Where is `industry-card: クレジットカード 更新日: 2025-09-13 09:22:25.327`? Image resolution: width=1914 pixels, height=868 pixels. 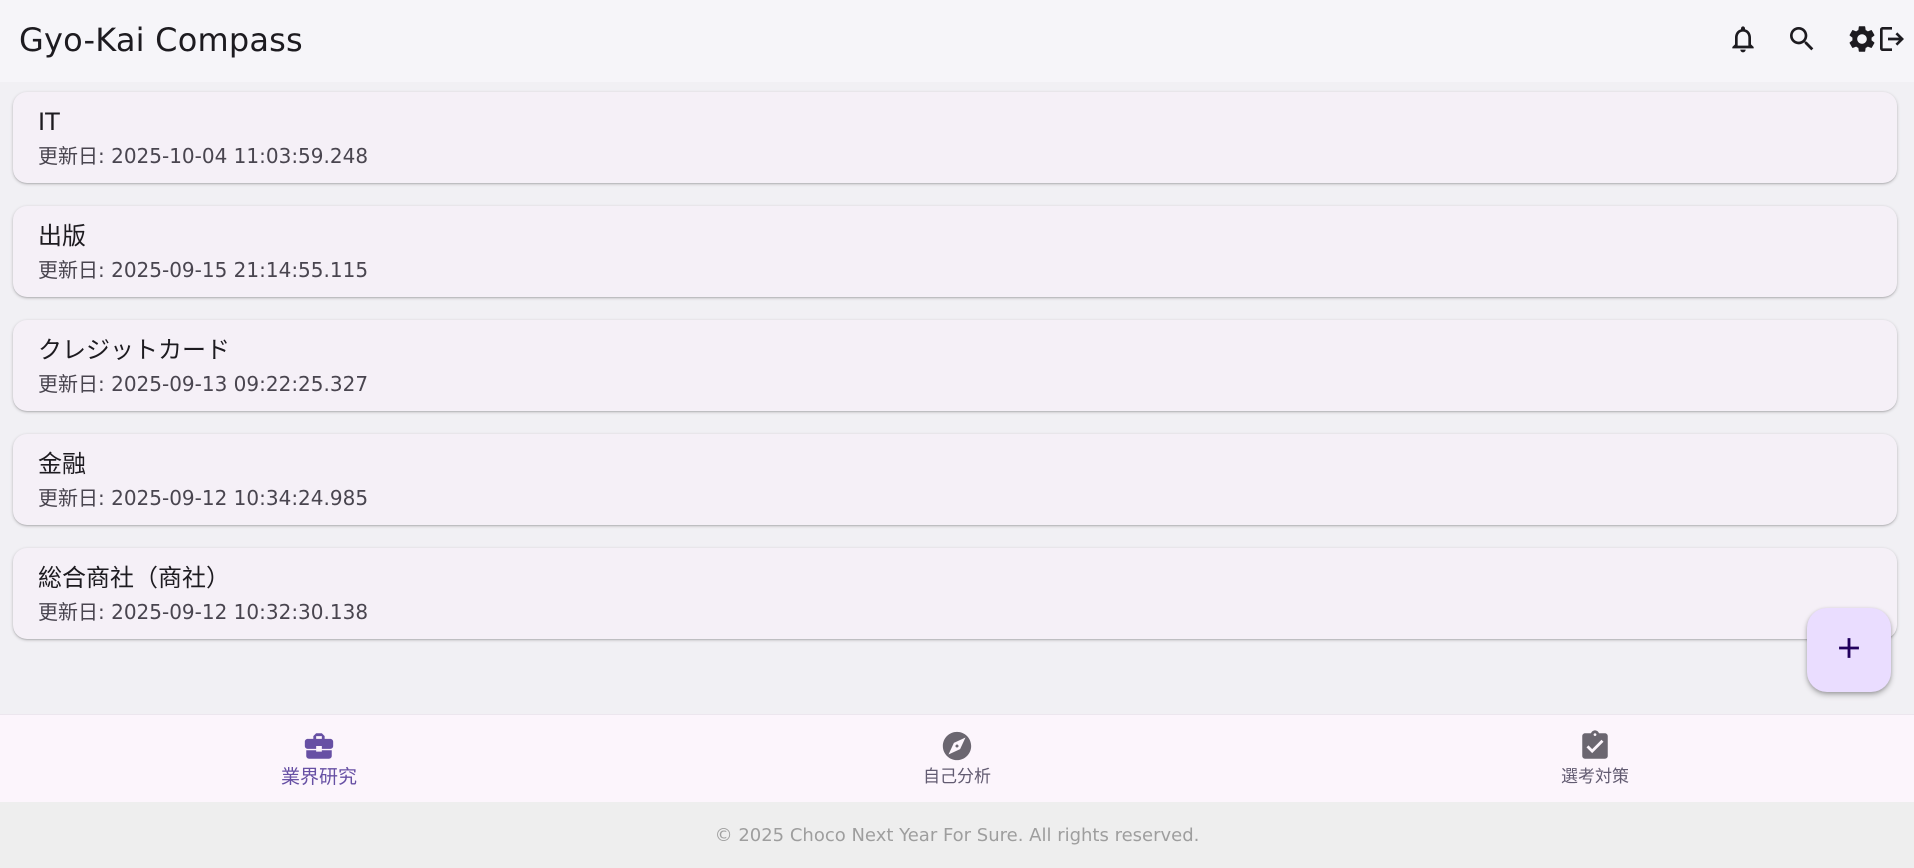
industry-card: クレジットカード 更新日: 2025-09-13 09:22:25.327 is located at coordinates (955, 365).